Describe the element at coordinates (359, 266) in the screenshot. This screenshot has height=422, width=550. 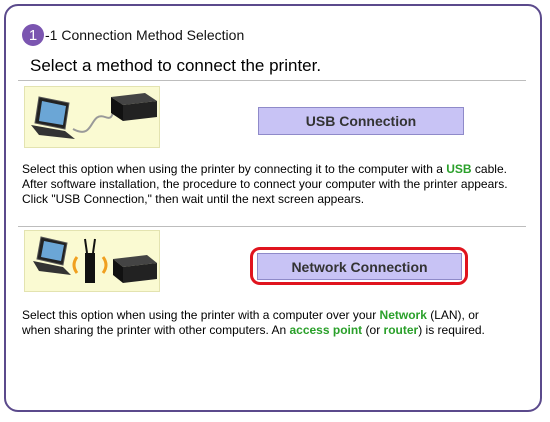
I see `network-connection-button: Network Connection` at that location.